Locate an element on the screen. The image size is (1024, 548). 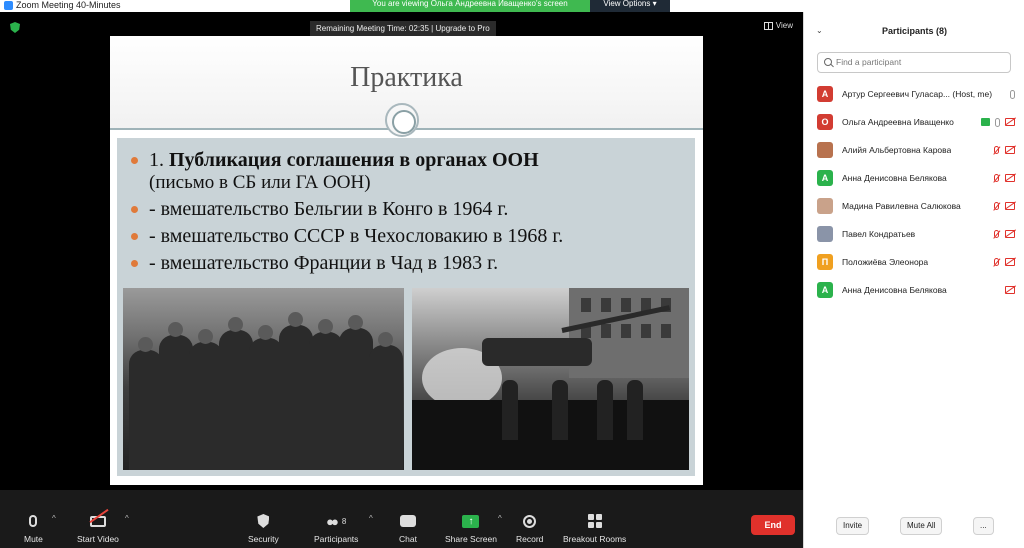
encryption-shield-icon is located at coordinates (15, 27).